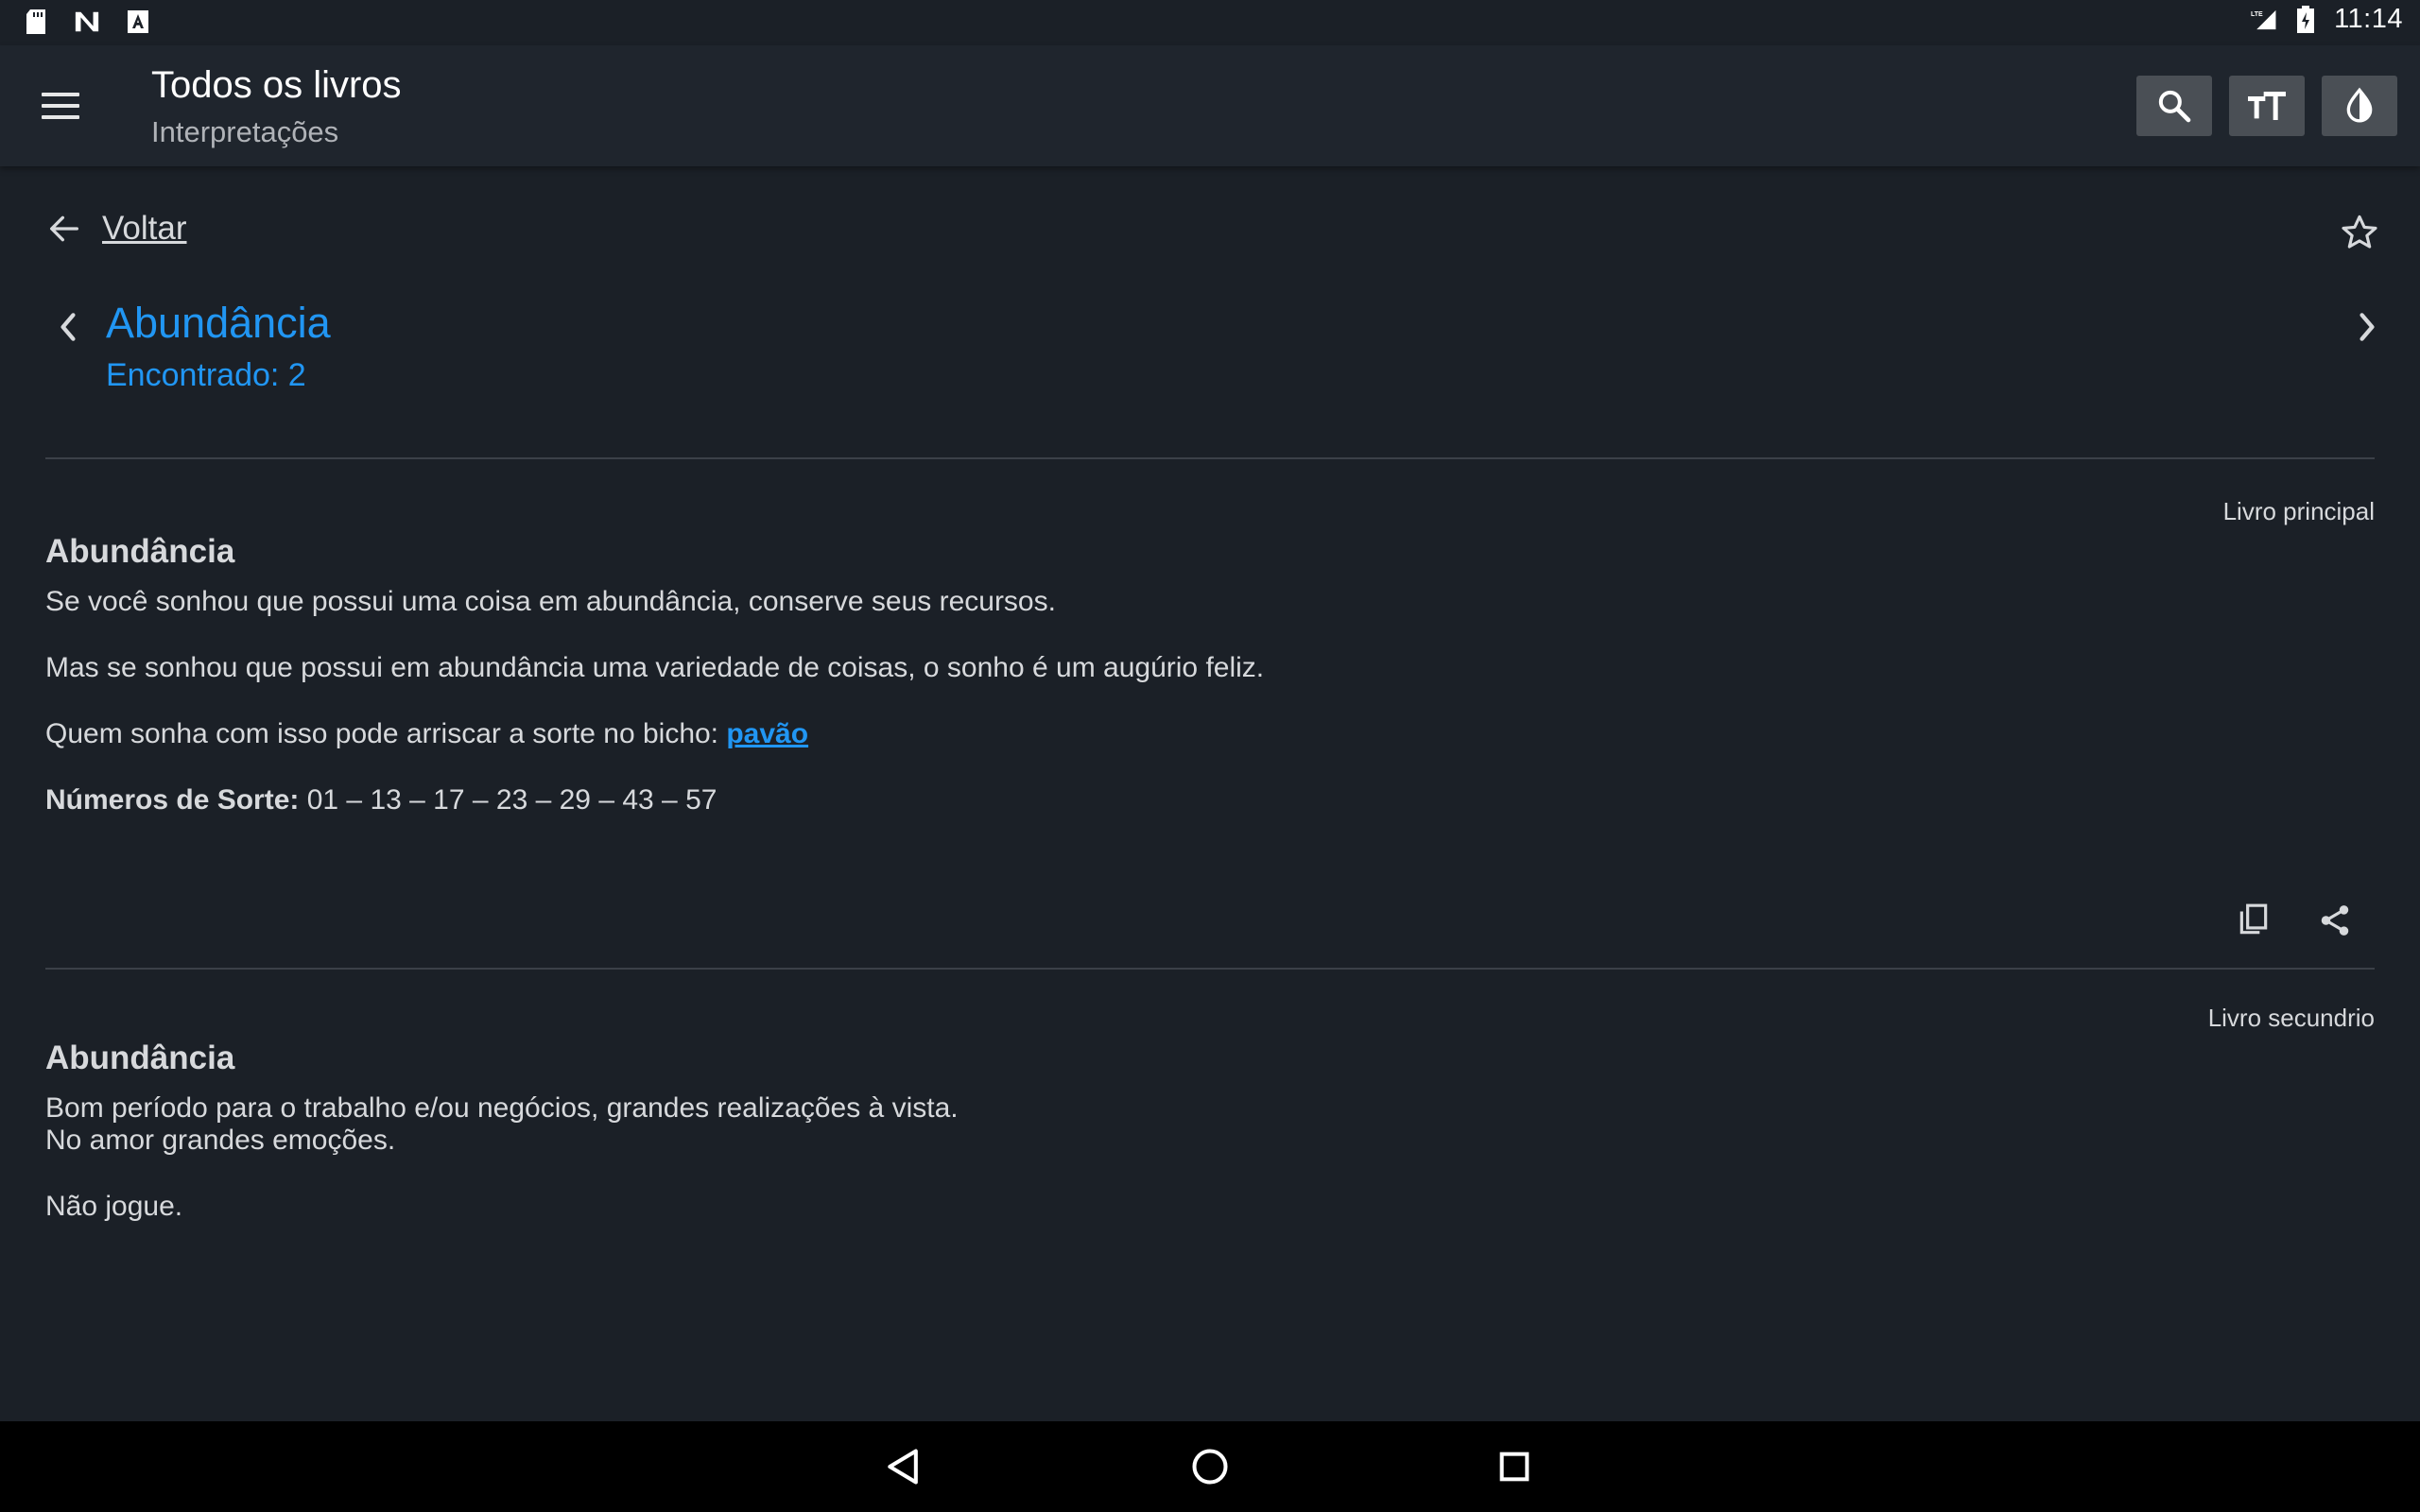 The width and height of the screenshot is (2420, 1512). Describe the element at coordinates (220, 1140) in the screenshot. I see `card-paragraph: No amor grandes emoções.` at that location.